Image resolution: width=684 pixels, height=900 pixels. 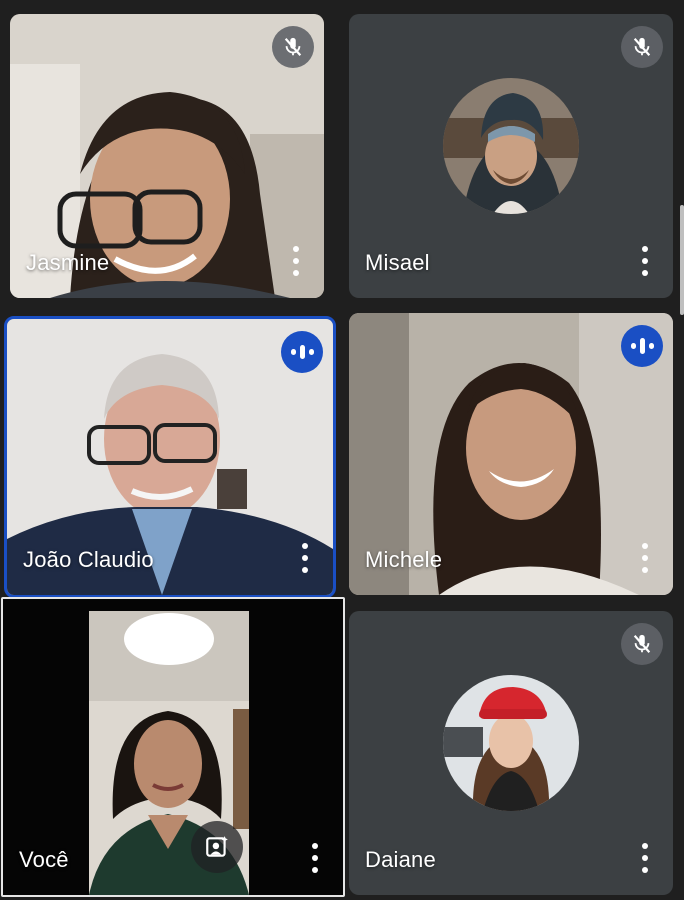 What do you see at coordinates (682, 260) in the screenshot?
I see `scrollbar` at bounding box center [682, 260].